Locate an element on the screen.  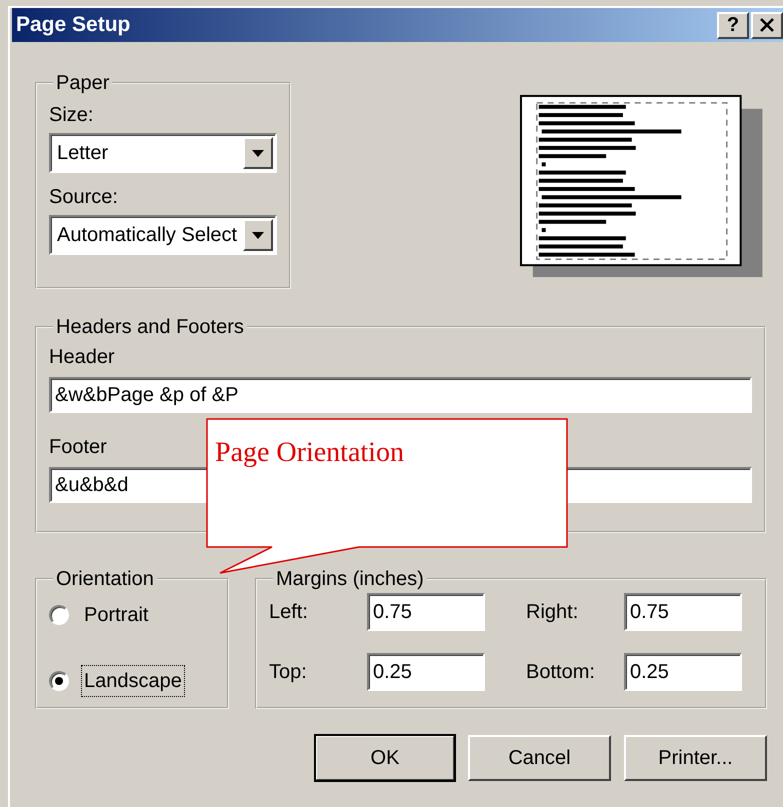
group-title: Margins (inches) is located at coordinates (350, 579).